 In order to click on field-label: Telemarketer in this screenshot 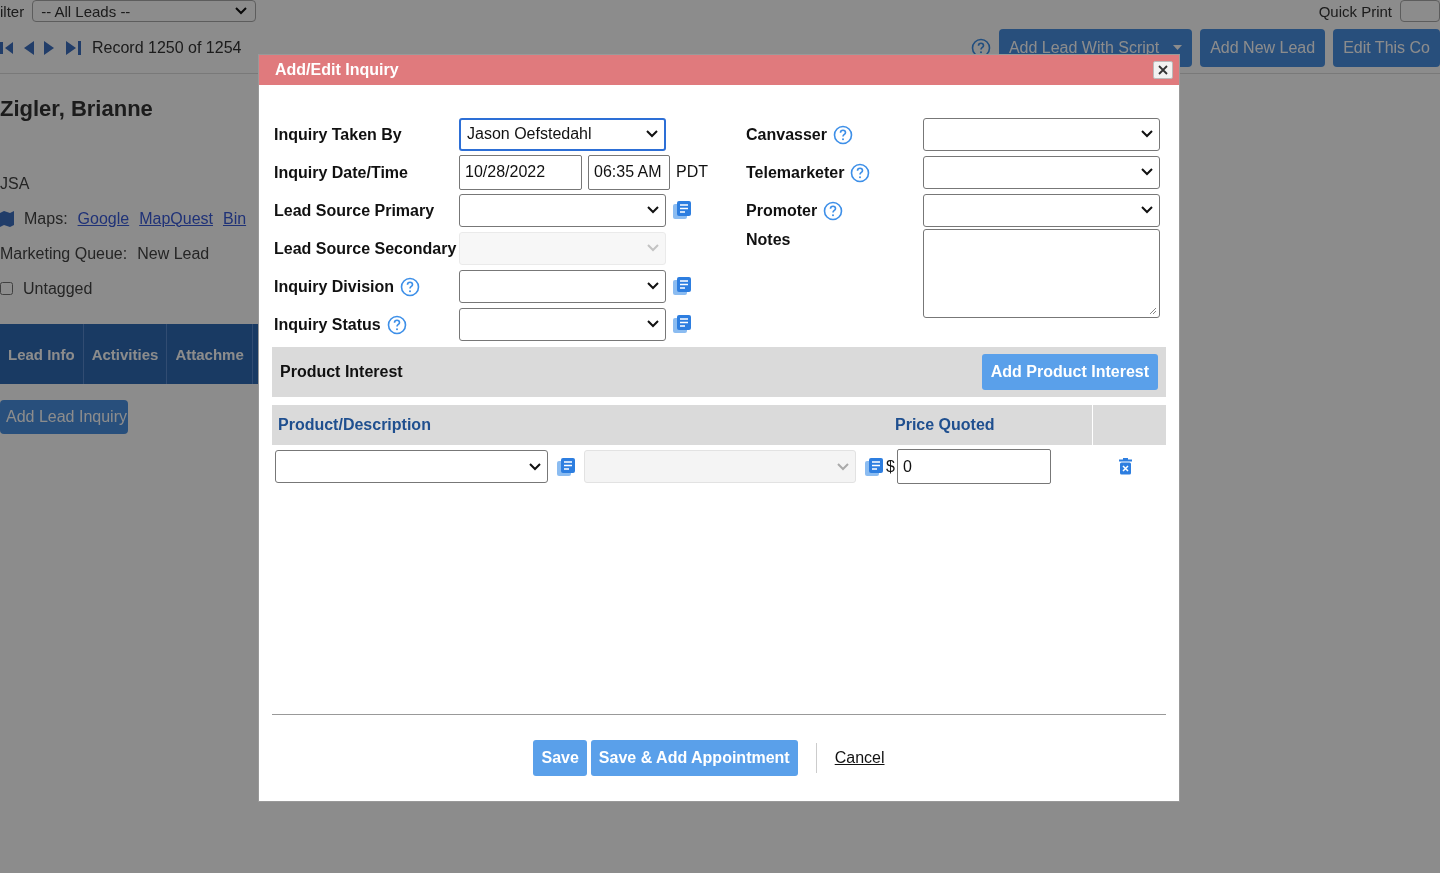, I will do `click(795, 173)`.